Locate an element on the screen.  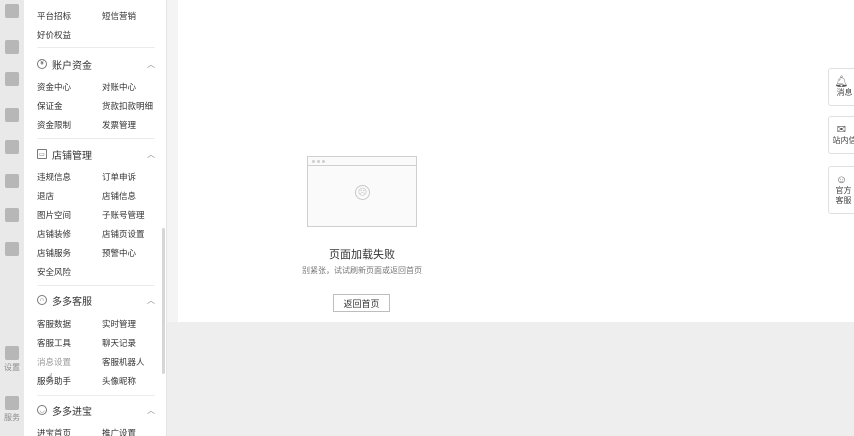
group-head-customer-service: ∩ 多多客服 ︿ is located at coordinates (96, 300).